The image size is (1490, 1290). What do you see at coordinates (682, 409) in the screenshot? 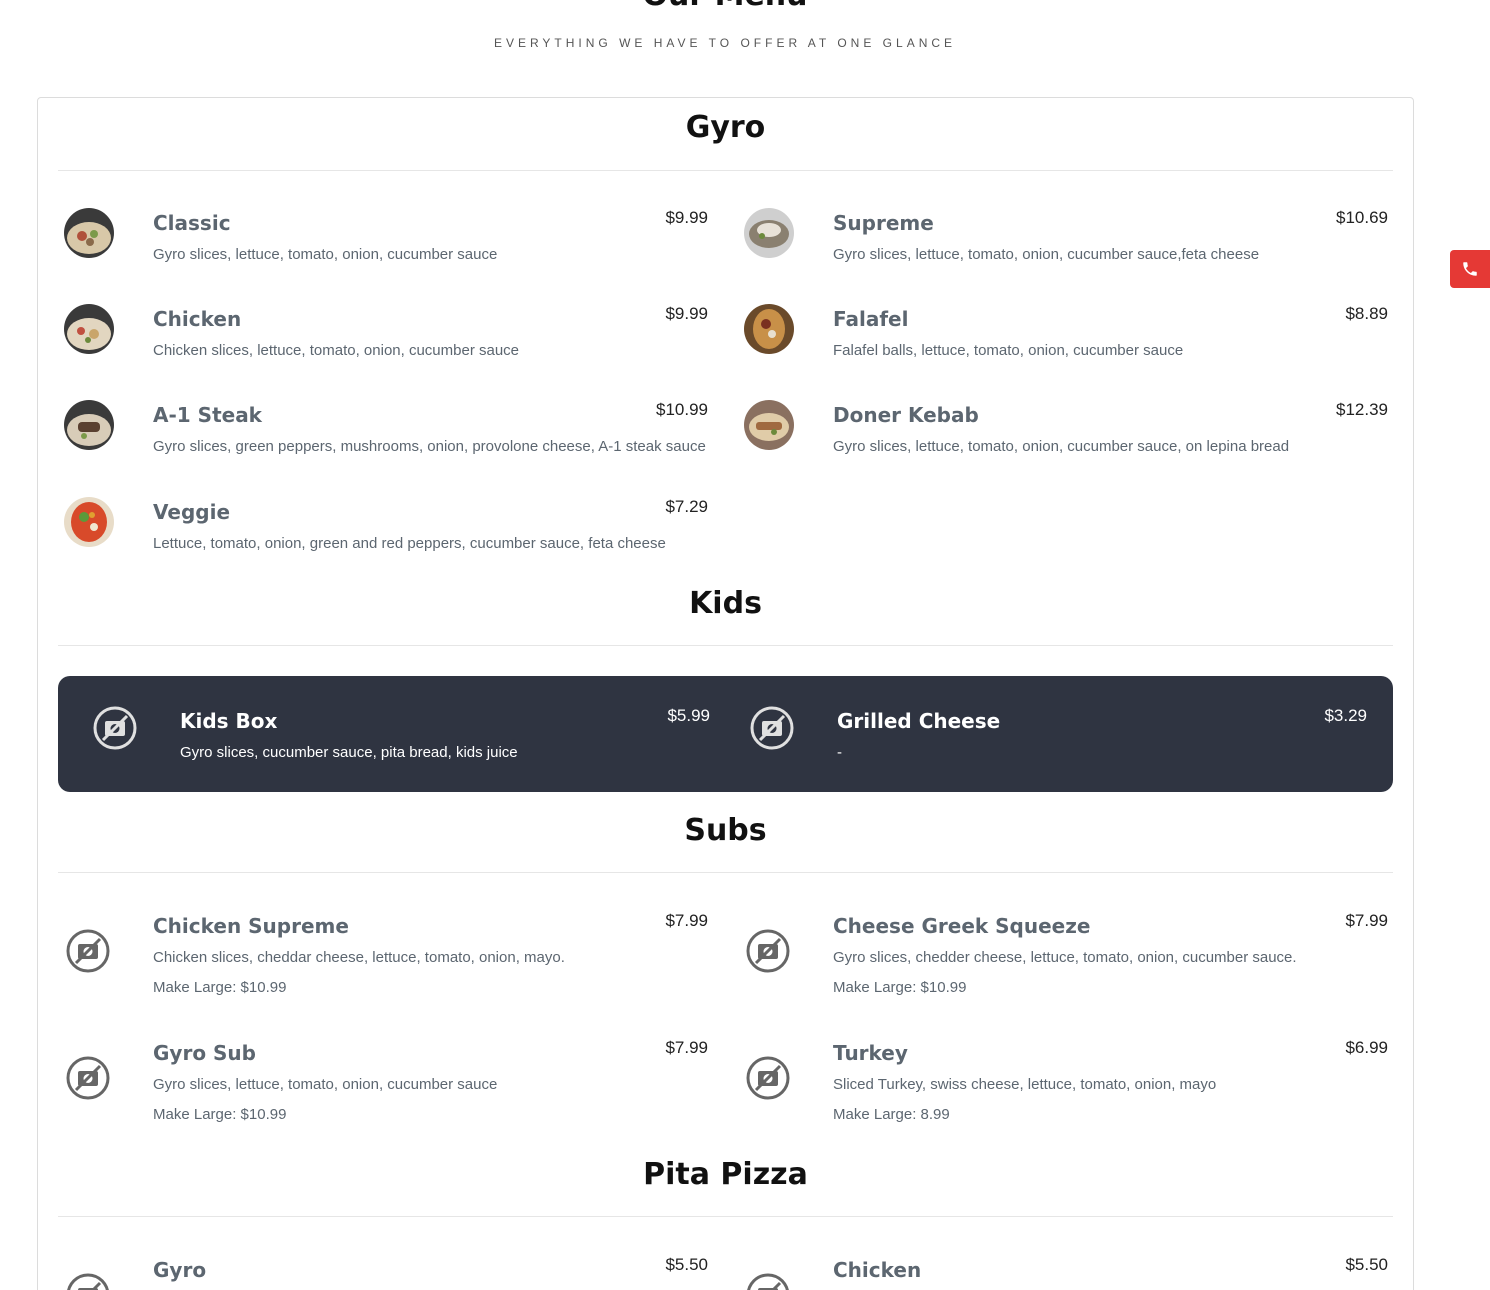
I see `item-price: $10.99` at bounding box center [682, 409].